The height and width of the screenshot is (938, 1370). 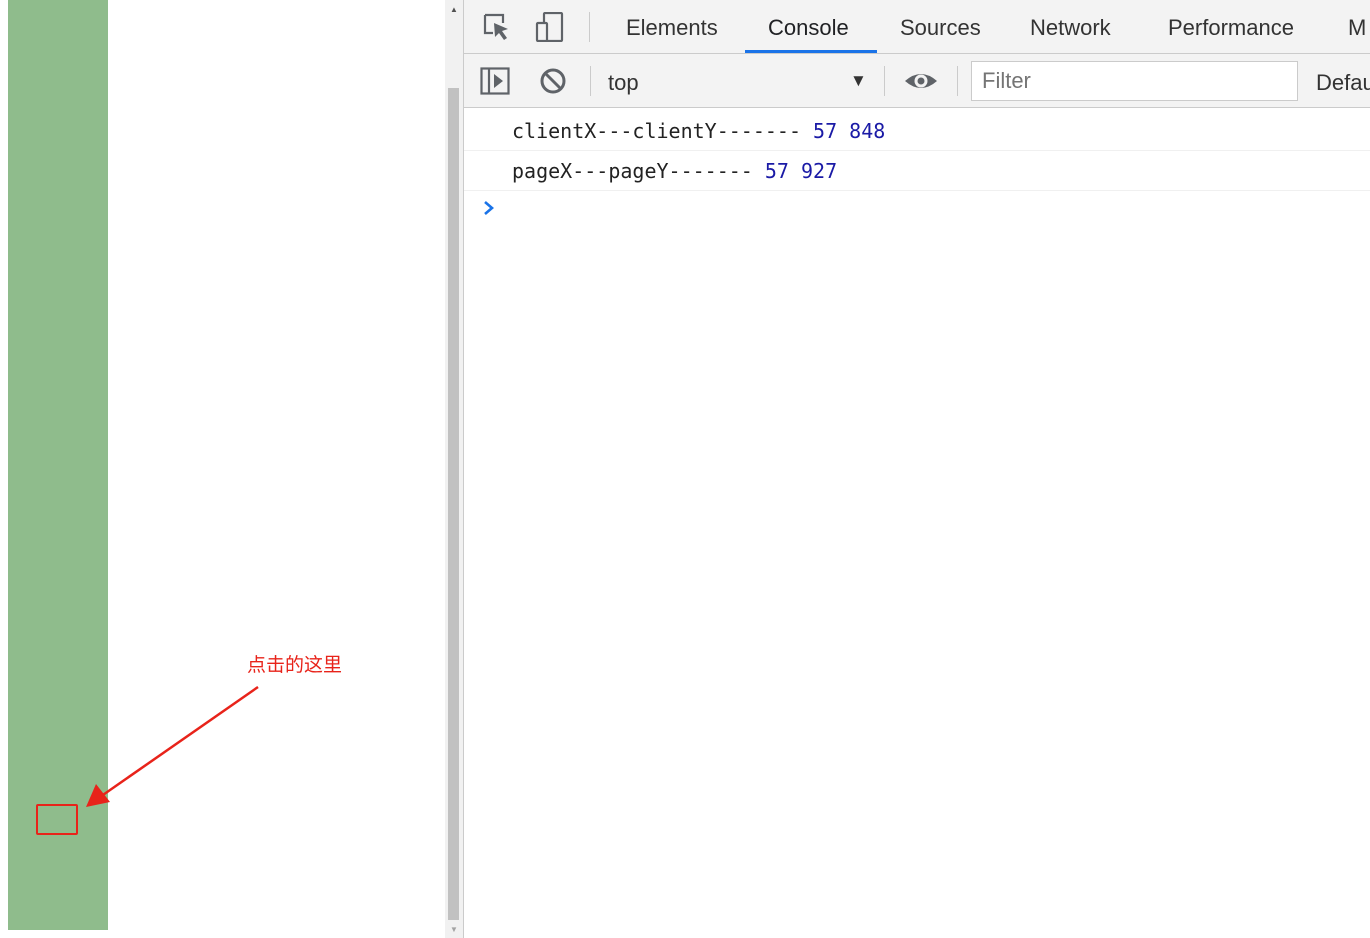 I want to click on annotation-arrow-icon, so click(x=172, y=746).